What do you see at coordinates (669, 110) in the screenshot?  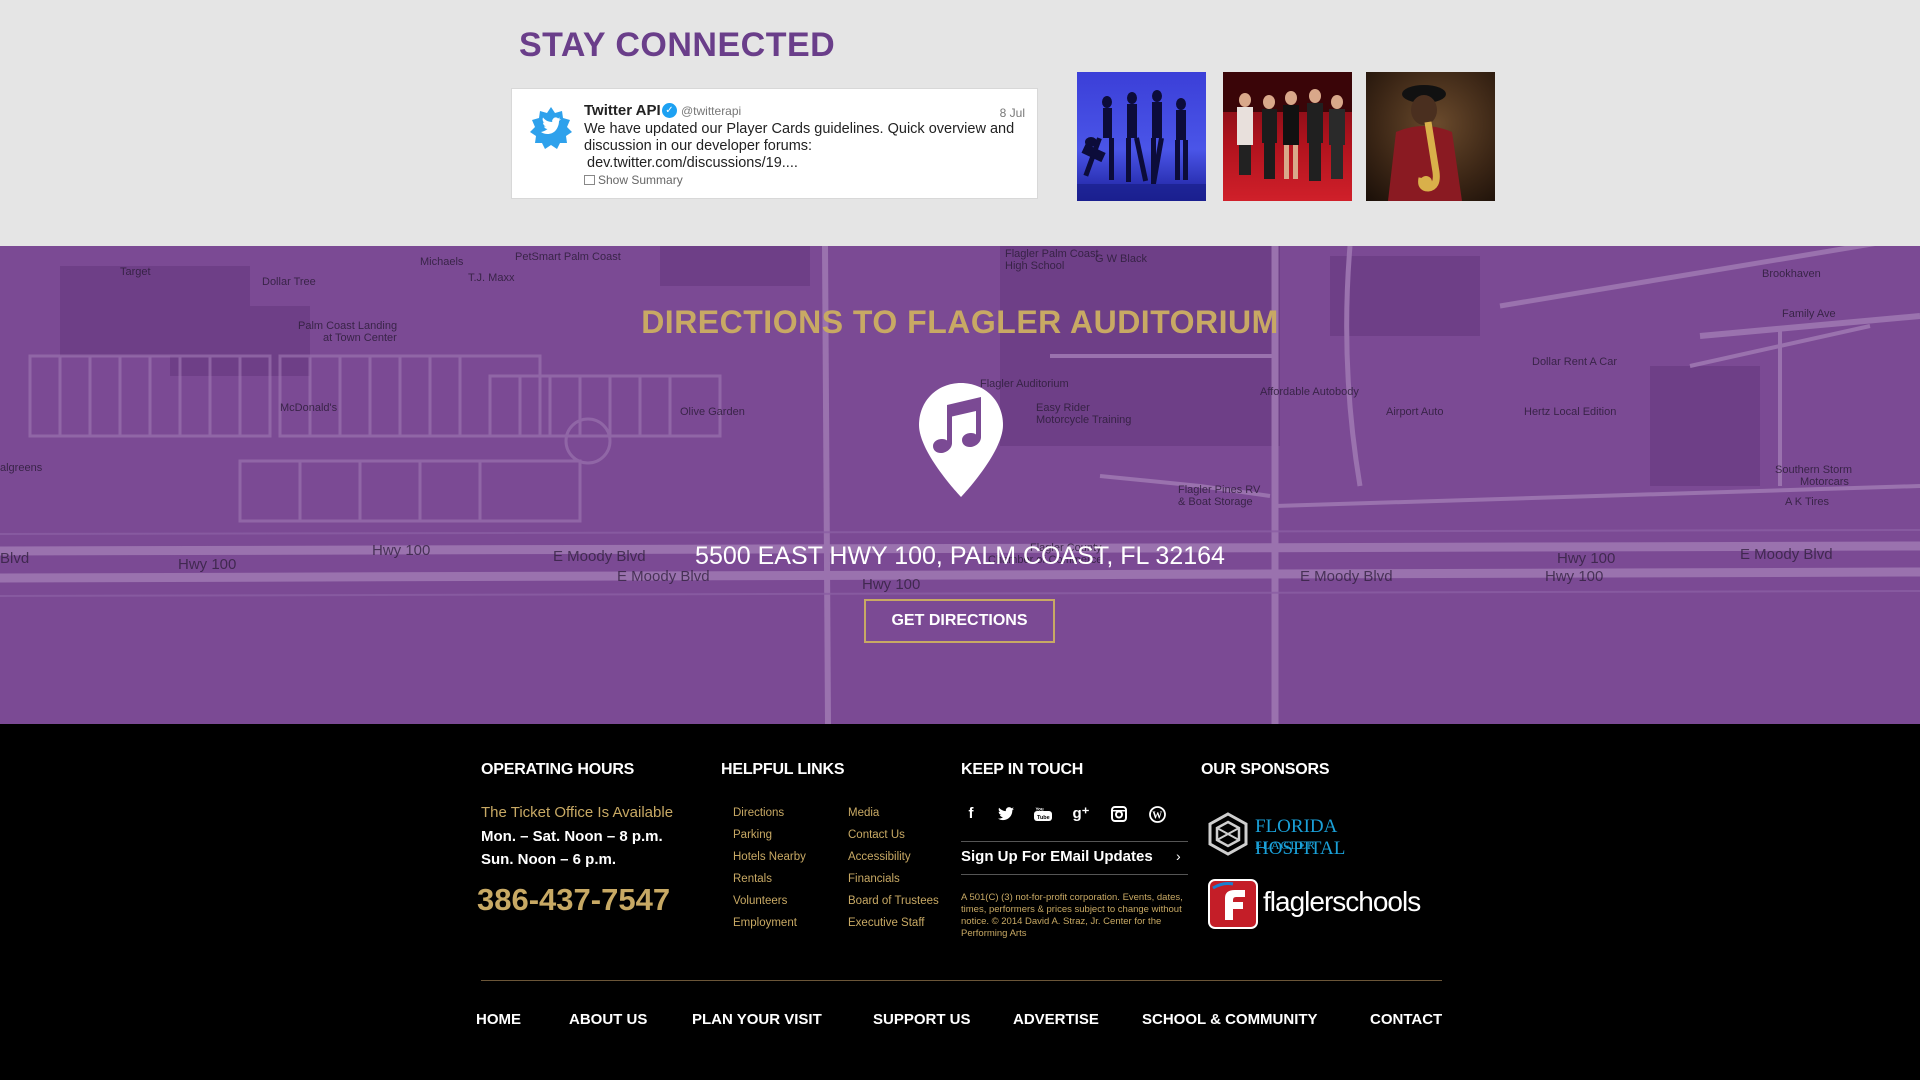 I see `verified-check-icon: ✓` at bounding box center [669, 110].